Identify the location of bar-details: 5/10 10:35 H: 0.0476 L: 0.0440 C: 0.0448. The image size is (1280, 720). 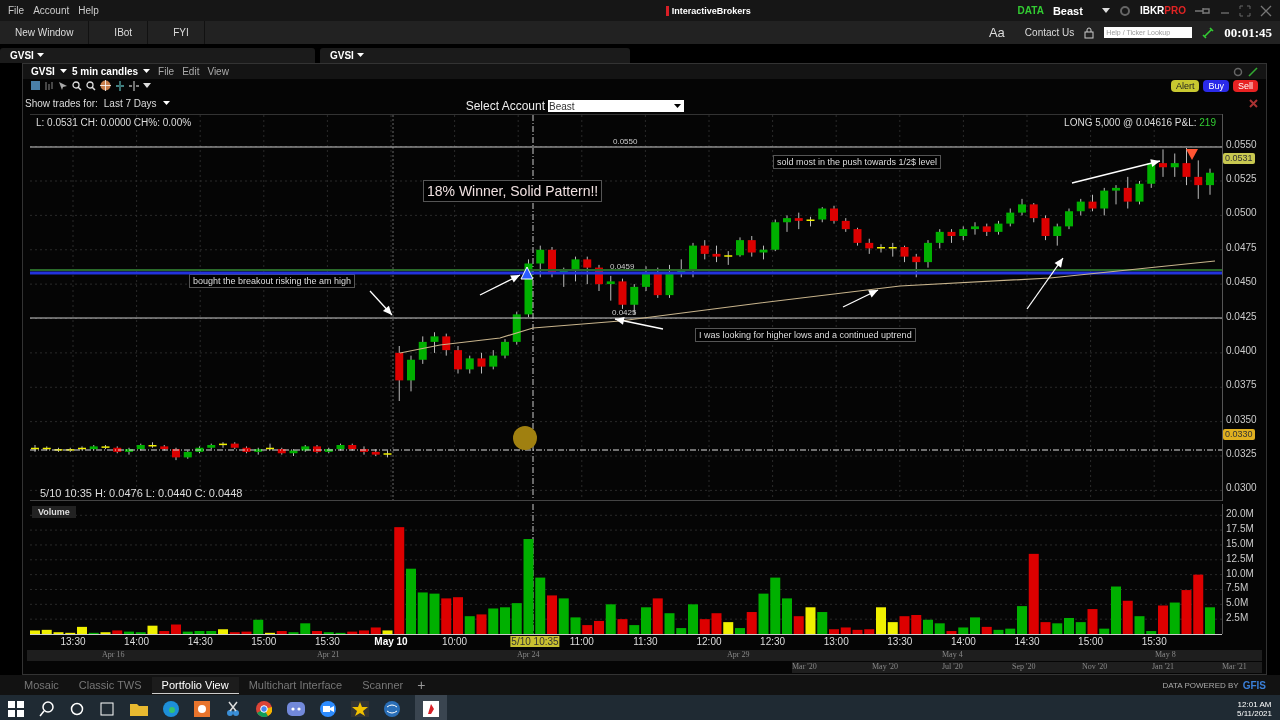
(141, 493).